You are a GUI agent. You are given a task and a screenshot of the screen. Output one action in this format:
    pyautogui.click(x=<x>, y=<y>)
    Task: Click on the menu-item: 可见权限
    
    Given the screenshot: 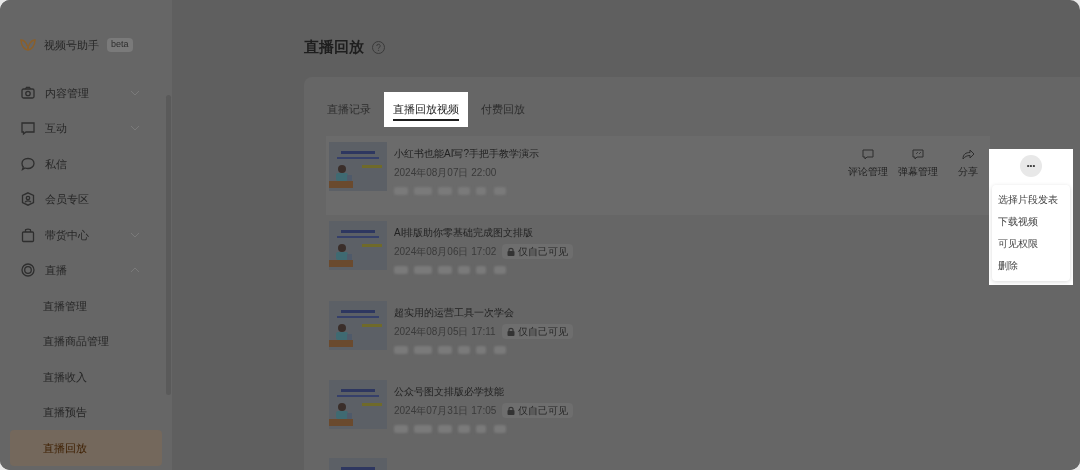 What is the action you would take?
    pyautogui.click(x=1031, y=243)
    